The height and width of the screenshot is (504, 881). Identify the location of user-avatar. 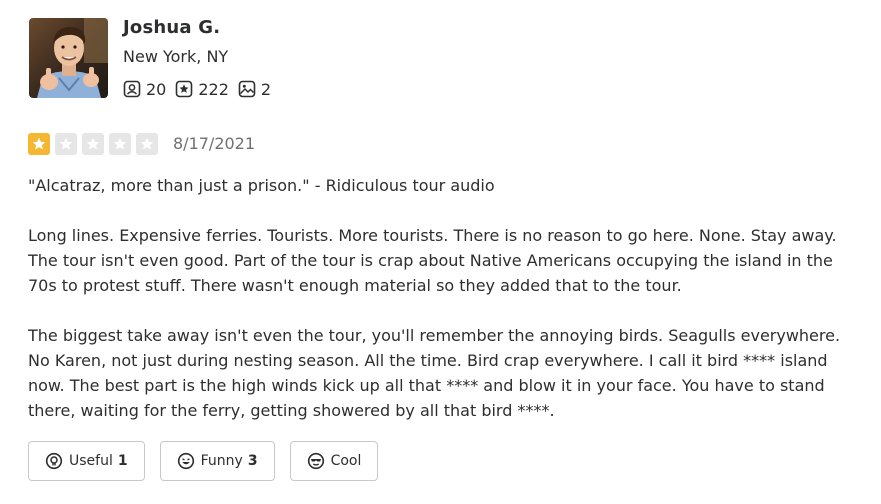
(68, 58).